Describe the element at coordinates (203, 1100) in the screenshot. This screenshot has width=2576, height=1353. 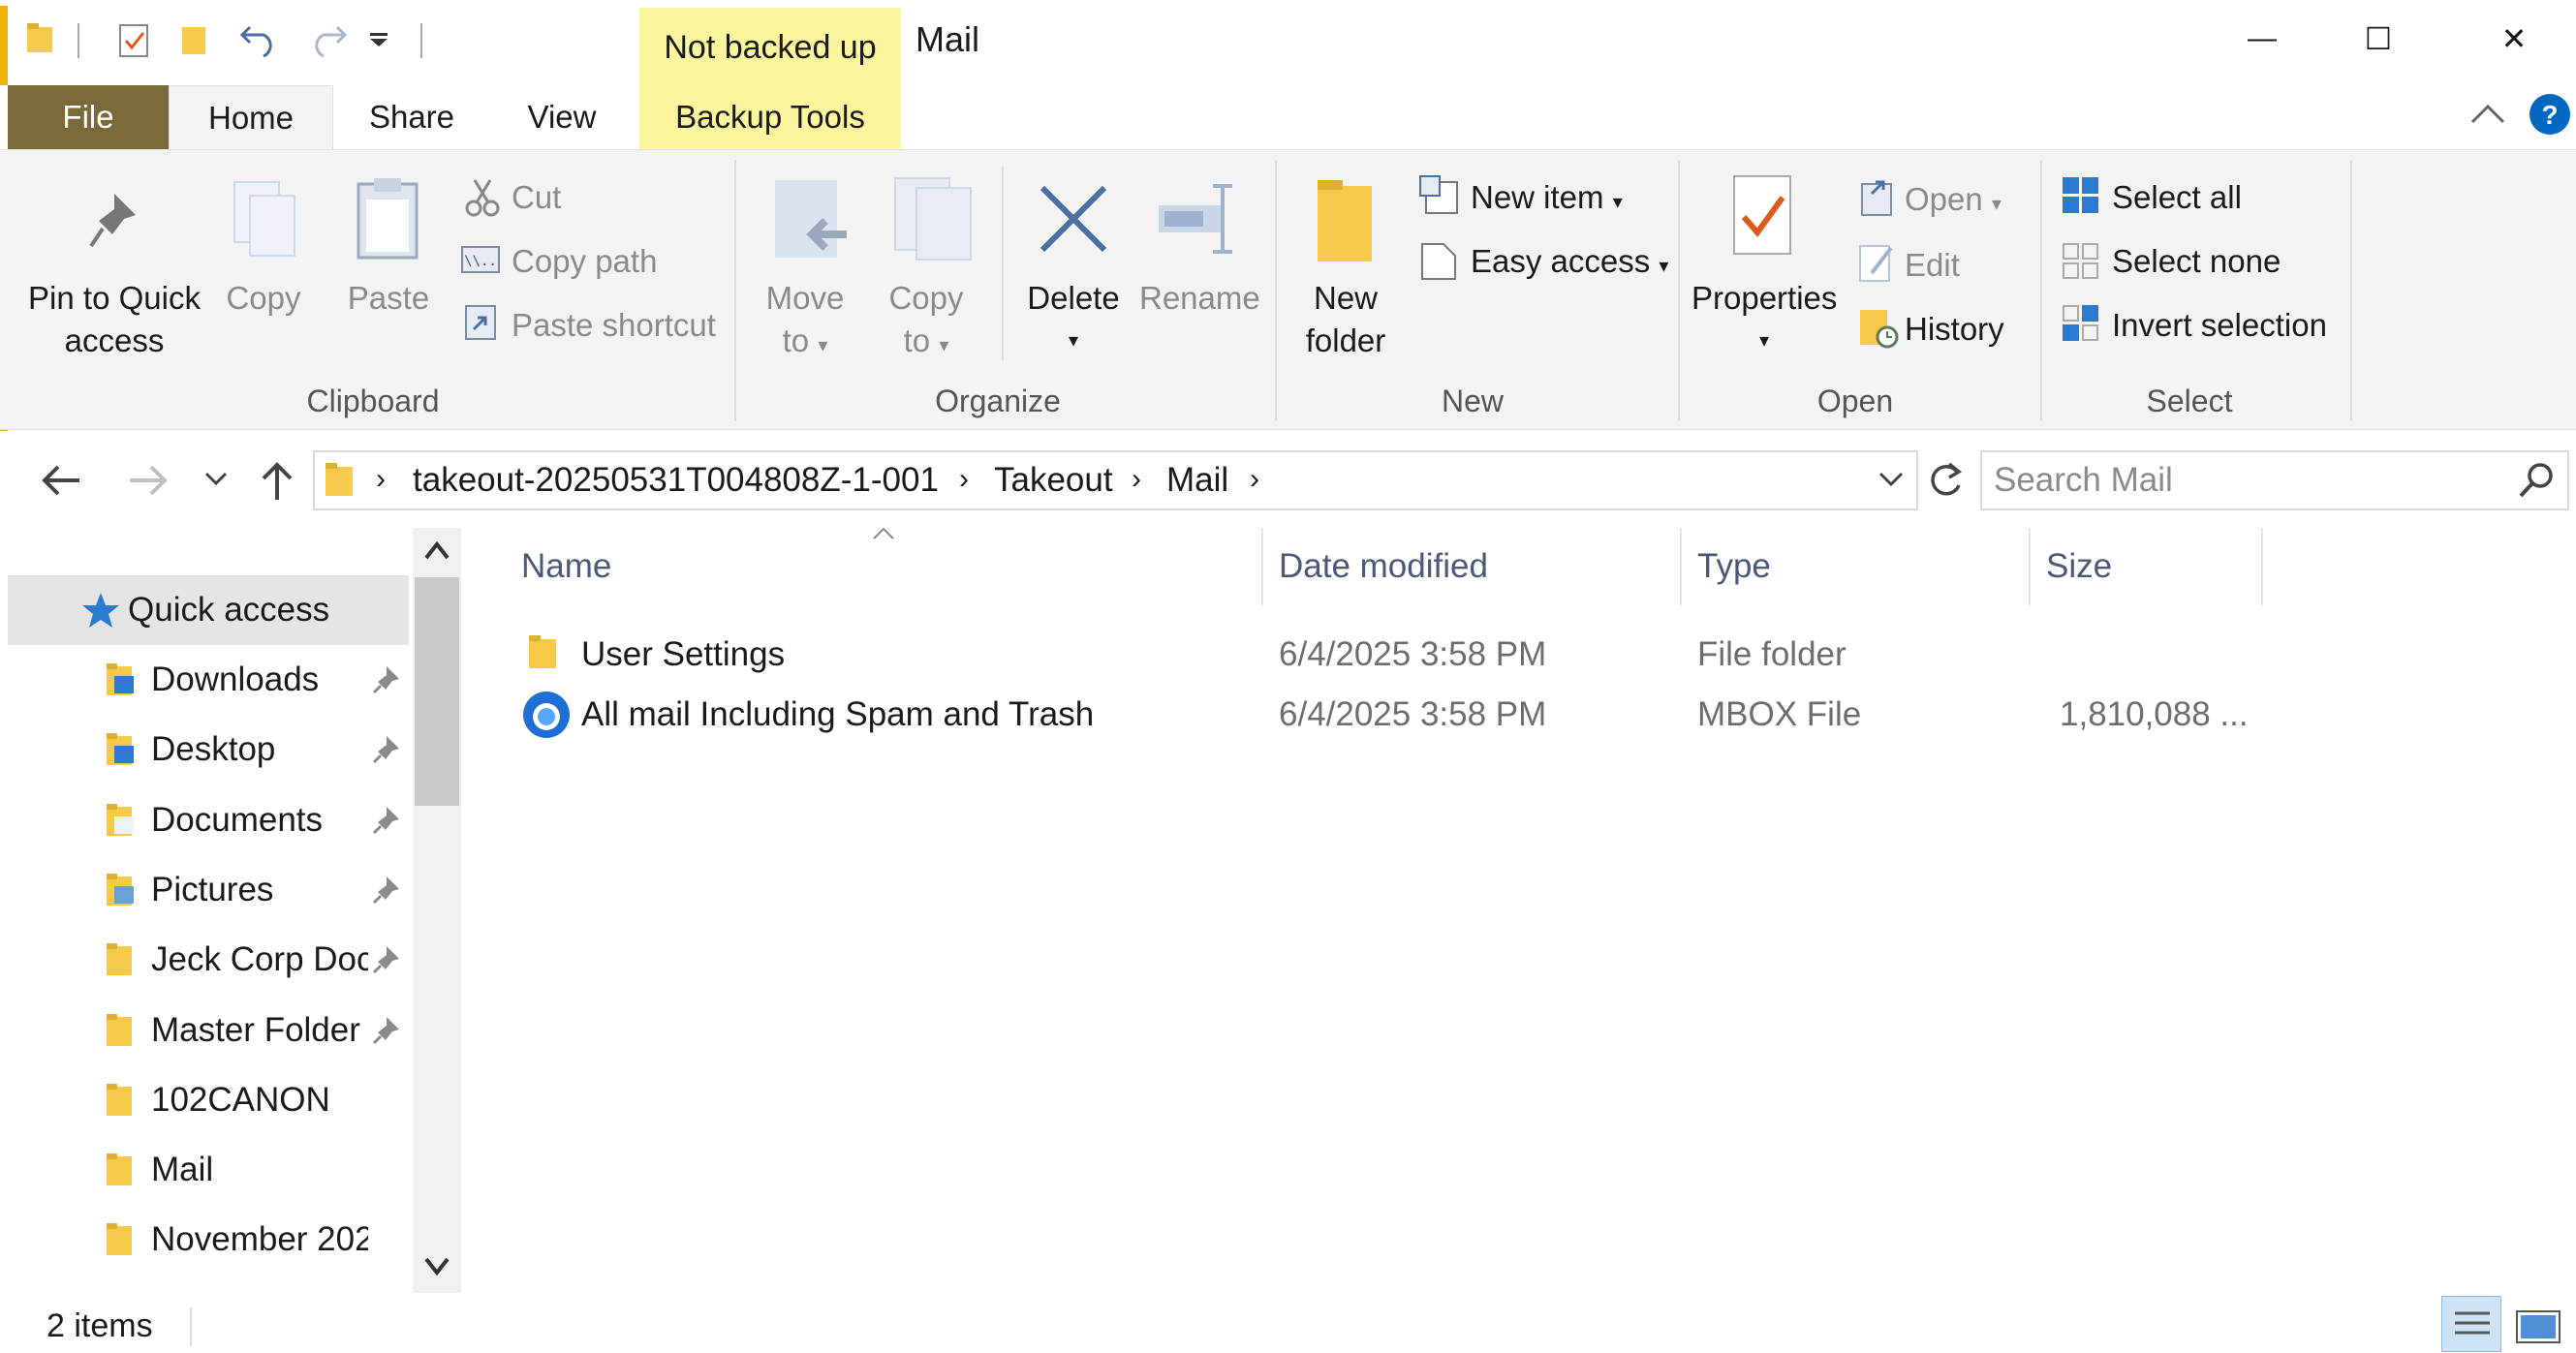
I see `nav-item: 102CANON` at that location.